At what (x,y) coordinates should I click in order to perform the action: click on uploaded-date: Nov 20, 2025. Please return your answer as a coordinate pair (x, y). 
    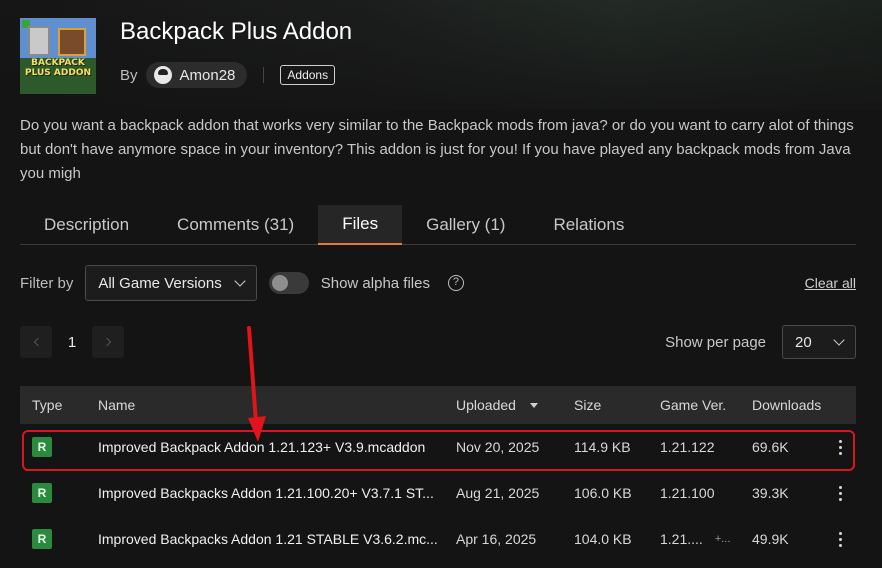
    Looking at the image, I should click on (498, 447).